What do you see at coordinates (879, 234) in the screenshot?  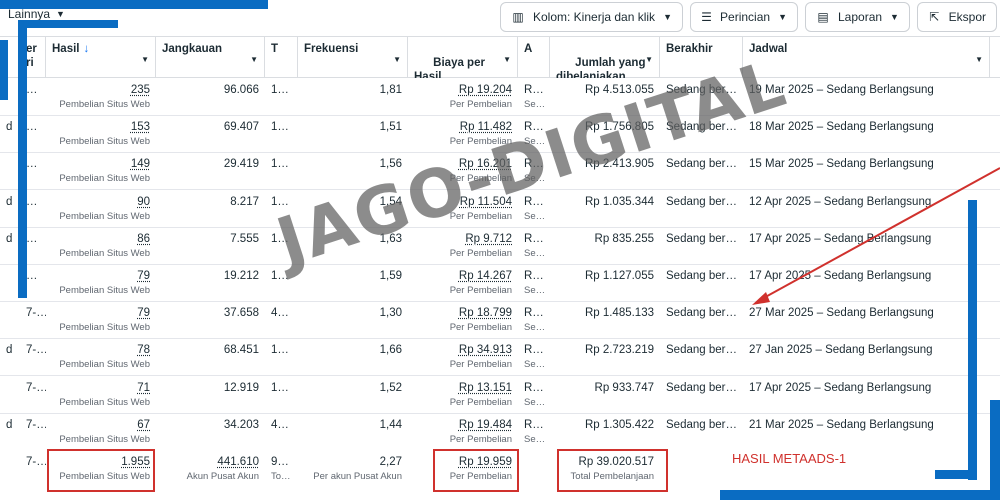 I see `arrow-line` at bounding box center [879, 234].